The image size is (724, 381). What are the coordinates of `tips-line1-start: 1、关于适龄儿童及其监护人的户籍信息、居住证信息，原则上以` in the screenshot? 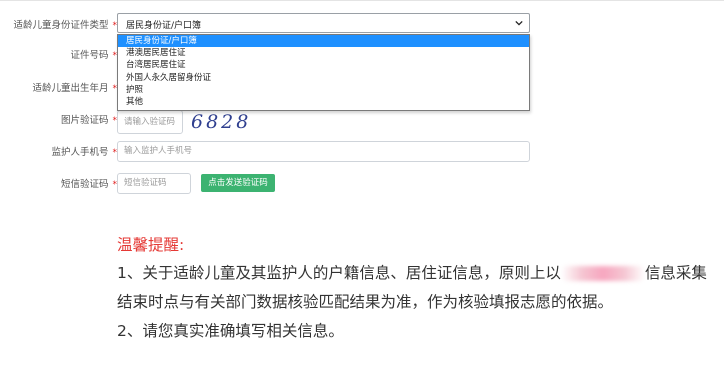 It's located at (339, 273).